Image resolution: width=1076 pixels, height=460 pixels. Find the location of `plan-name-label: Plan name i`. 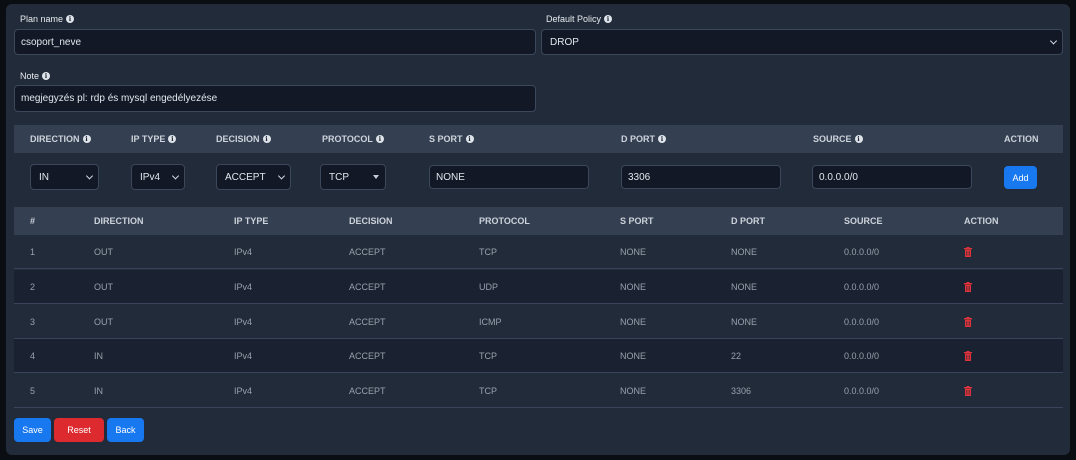

plan-name-label: Plan name i is located at coordinates (47, 19).